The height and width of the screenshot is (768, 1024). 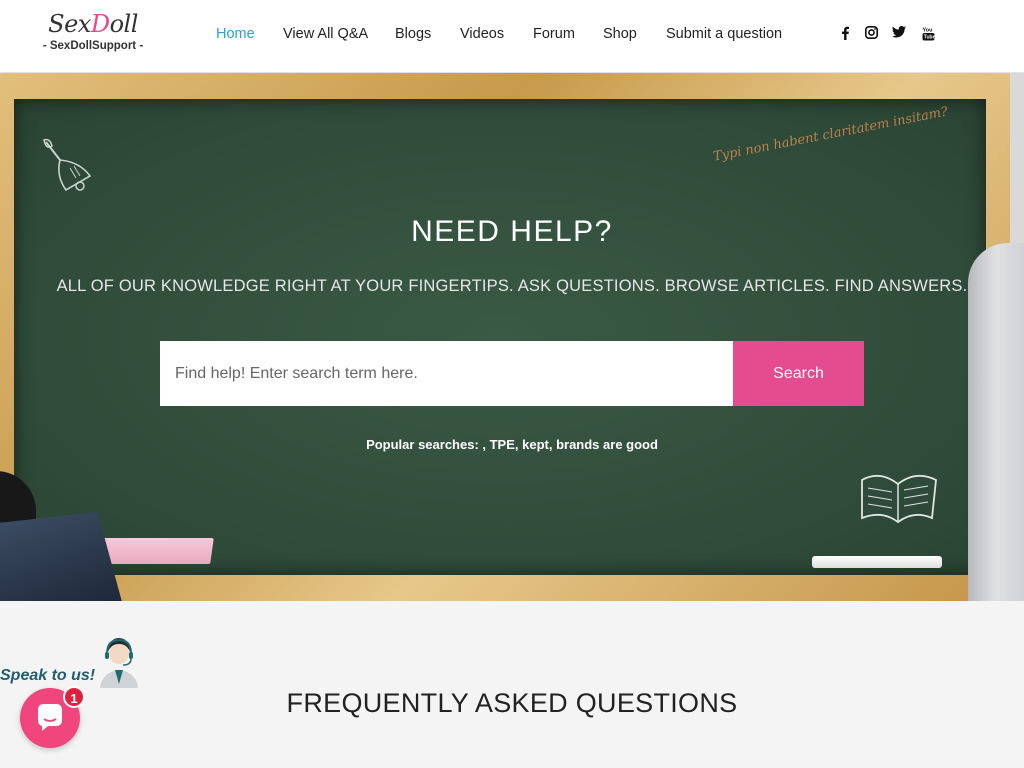 I want to click on nav-videos: Videos, so click(x=482, y=34).